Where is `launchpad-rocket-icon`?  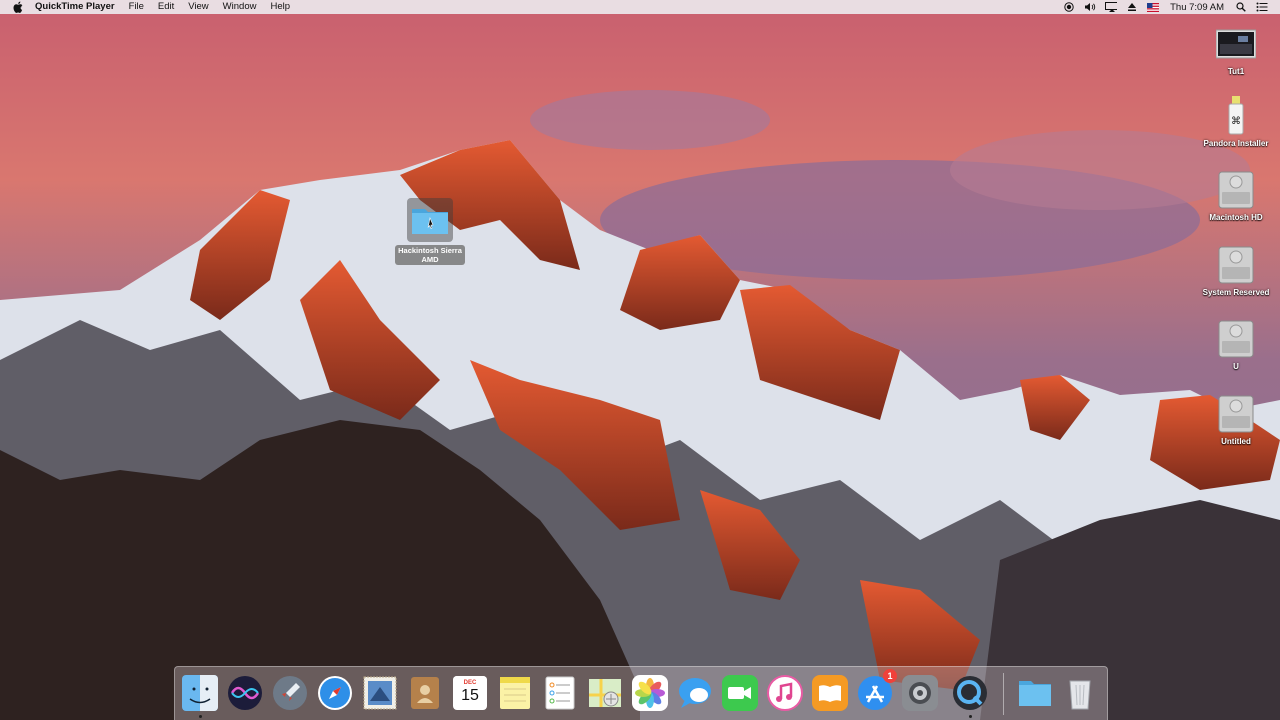 launchpad-rocket-icon is located at coordinates (290, 693).